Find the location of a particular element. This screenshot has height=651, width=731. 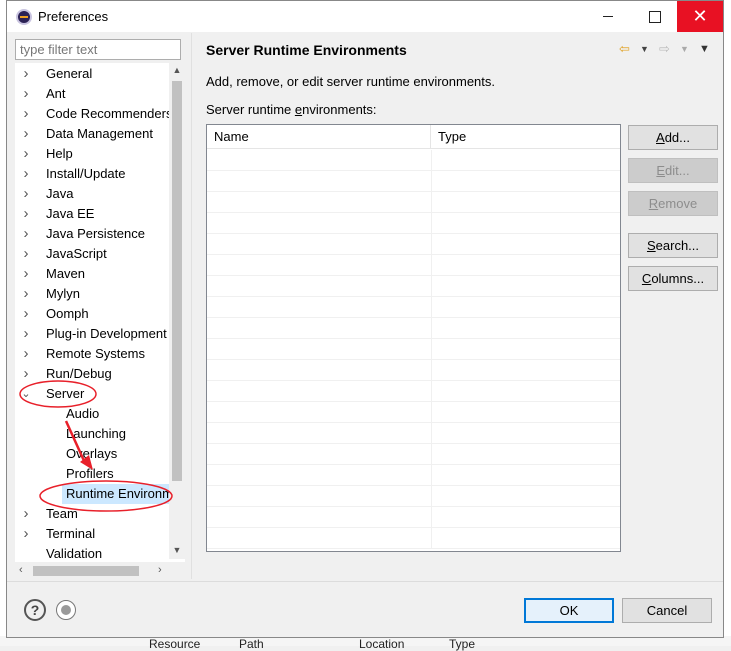

bg-column-type: Type is located at coordinates (462, 644).